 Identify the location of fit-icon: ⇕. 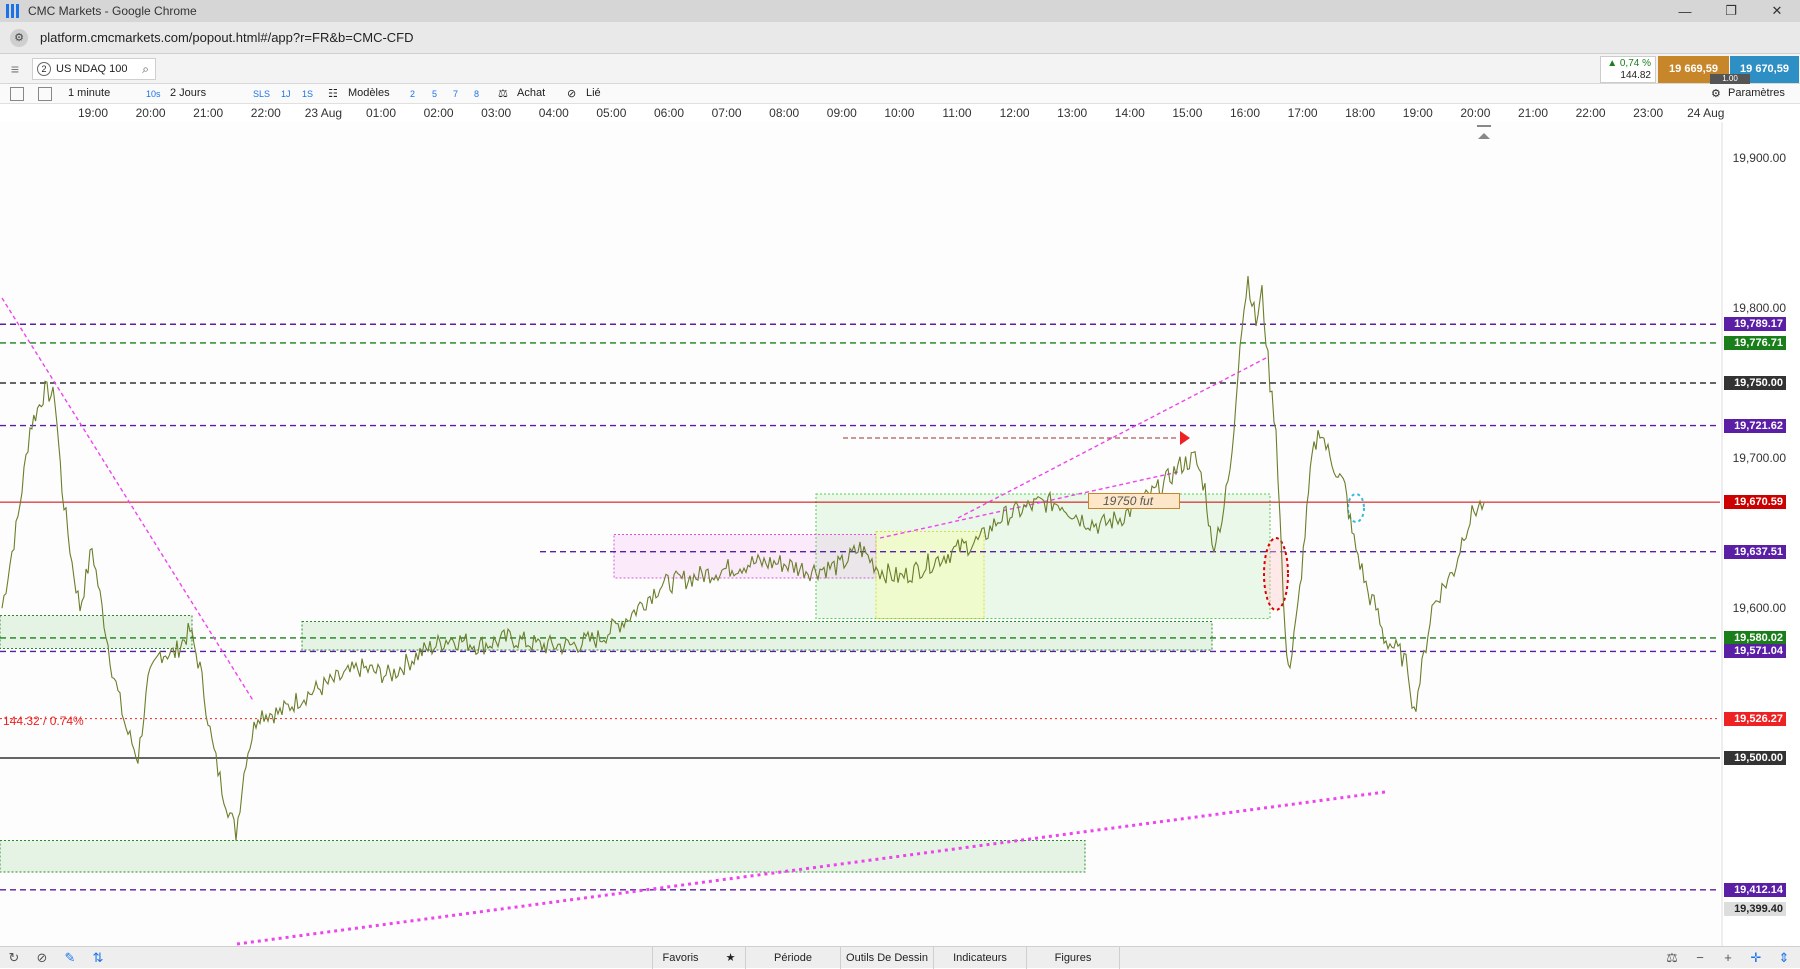
(1784, 958).